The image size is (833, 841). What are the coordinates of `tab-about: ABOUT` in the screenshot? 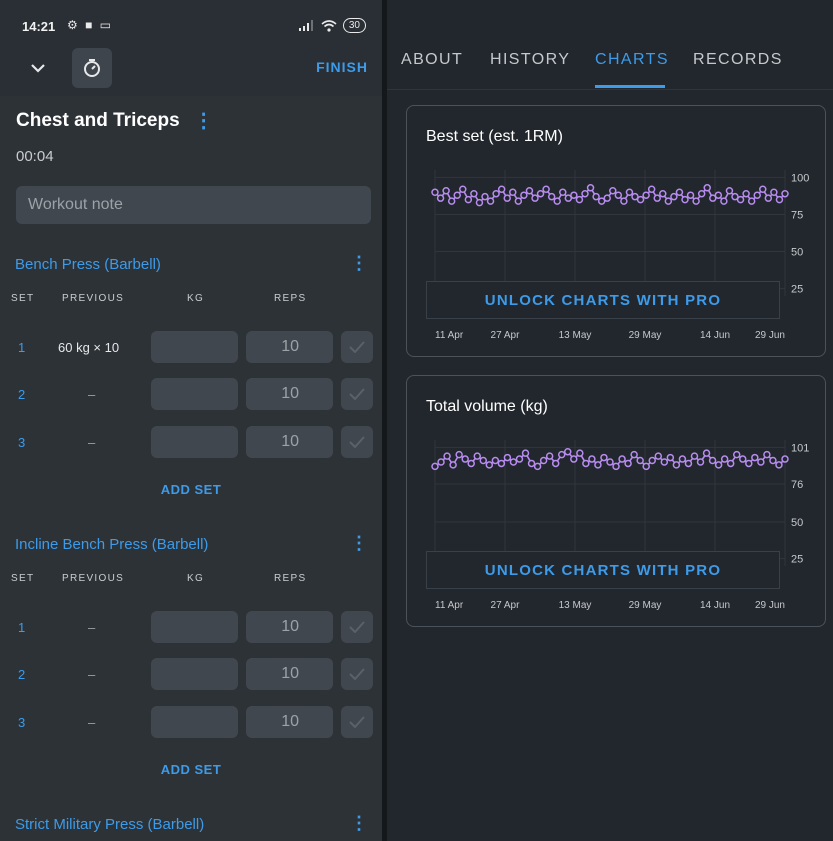 It's located at (432, 60).